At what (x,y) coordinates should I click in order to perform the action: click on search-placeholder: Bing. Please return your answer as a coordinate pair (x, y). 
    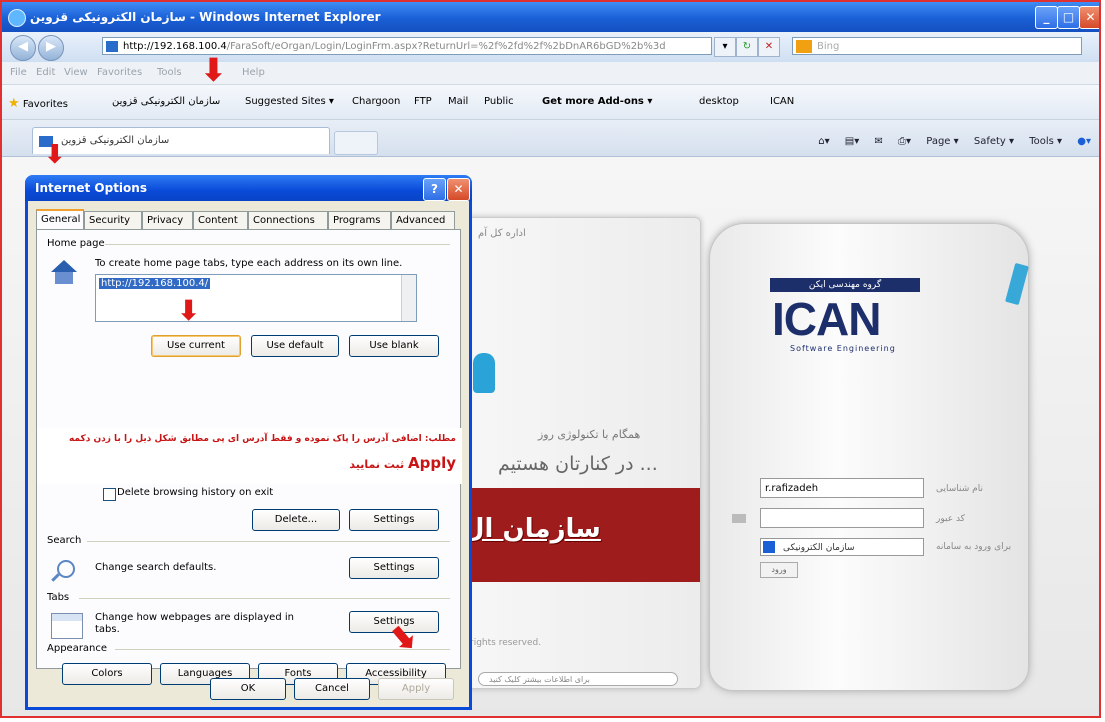
    Looking at the image, I should click on (828, 46).